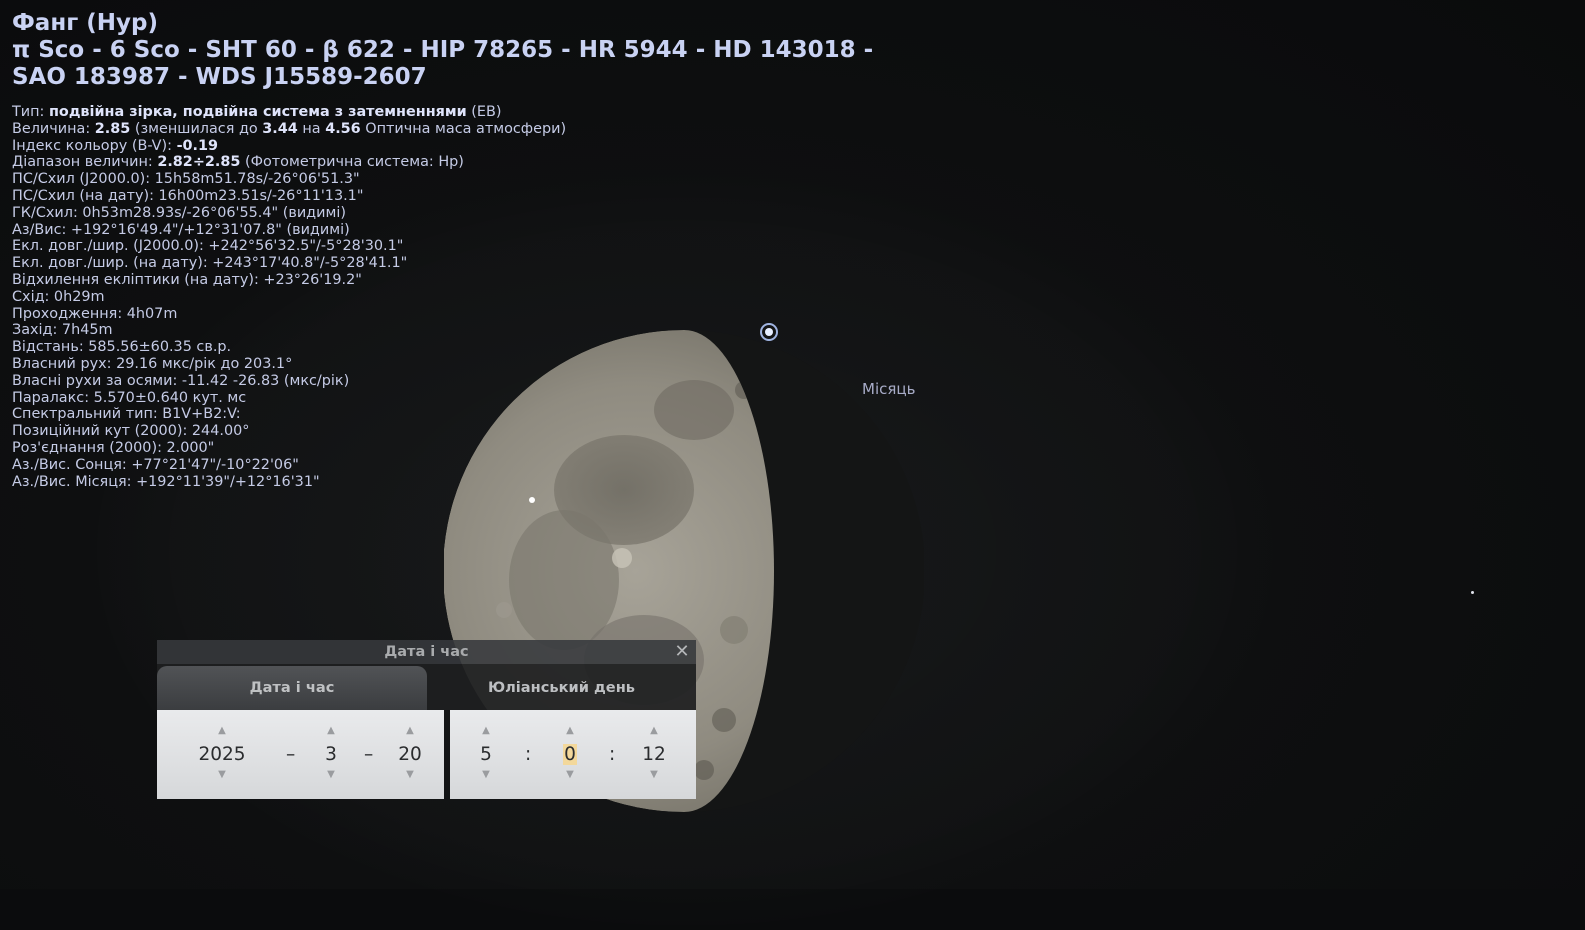 This screenshot has width=1585, height=930. Describe the element at coordinates (682, 652) in the screenshot. I see `close-icon: ✕` at that location.